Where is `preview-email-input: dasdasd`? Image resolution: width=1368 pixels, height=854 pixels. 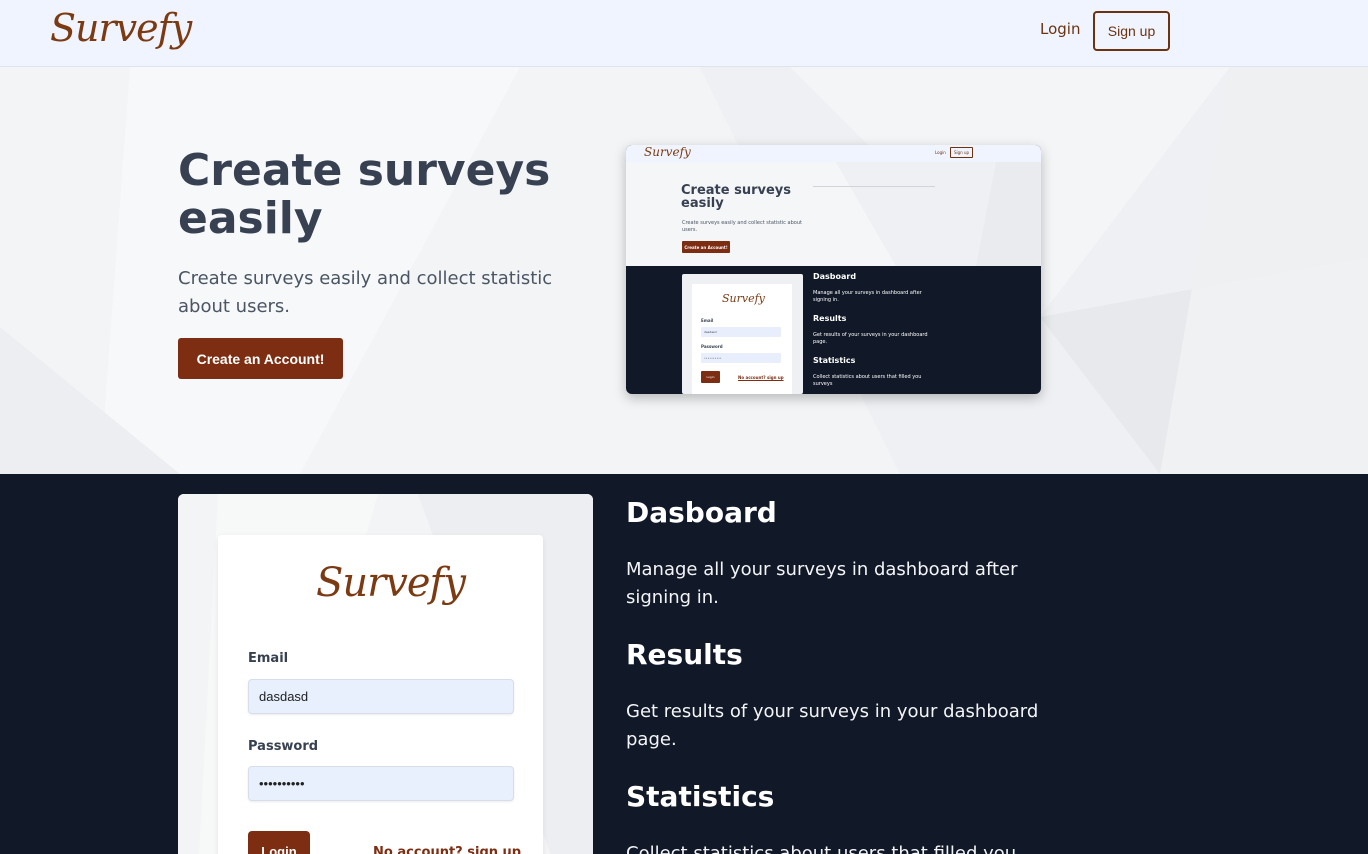
preview-email-input: dasdasd is located at coordinates (741, 332).